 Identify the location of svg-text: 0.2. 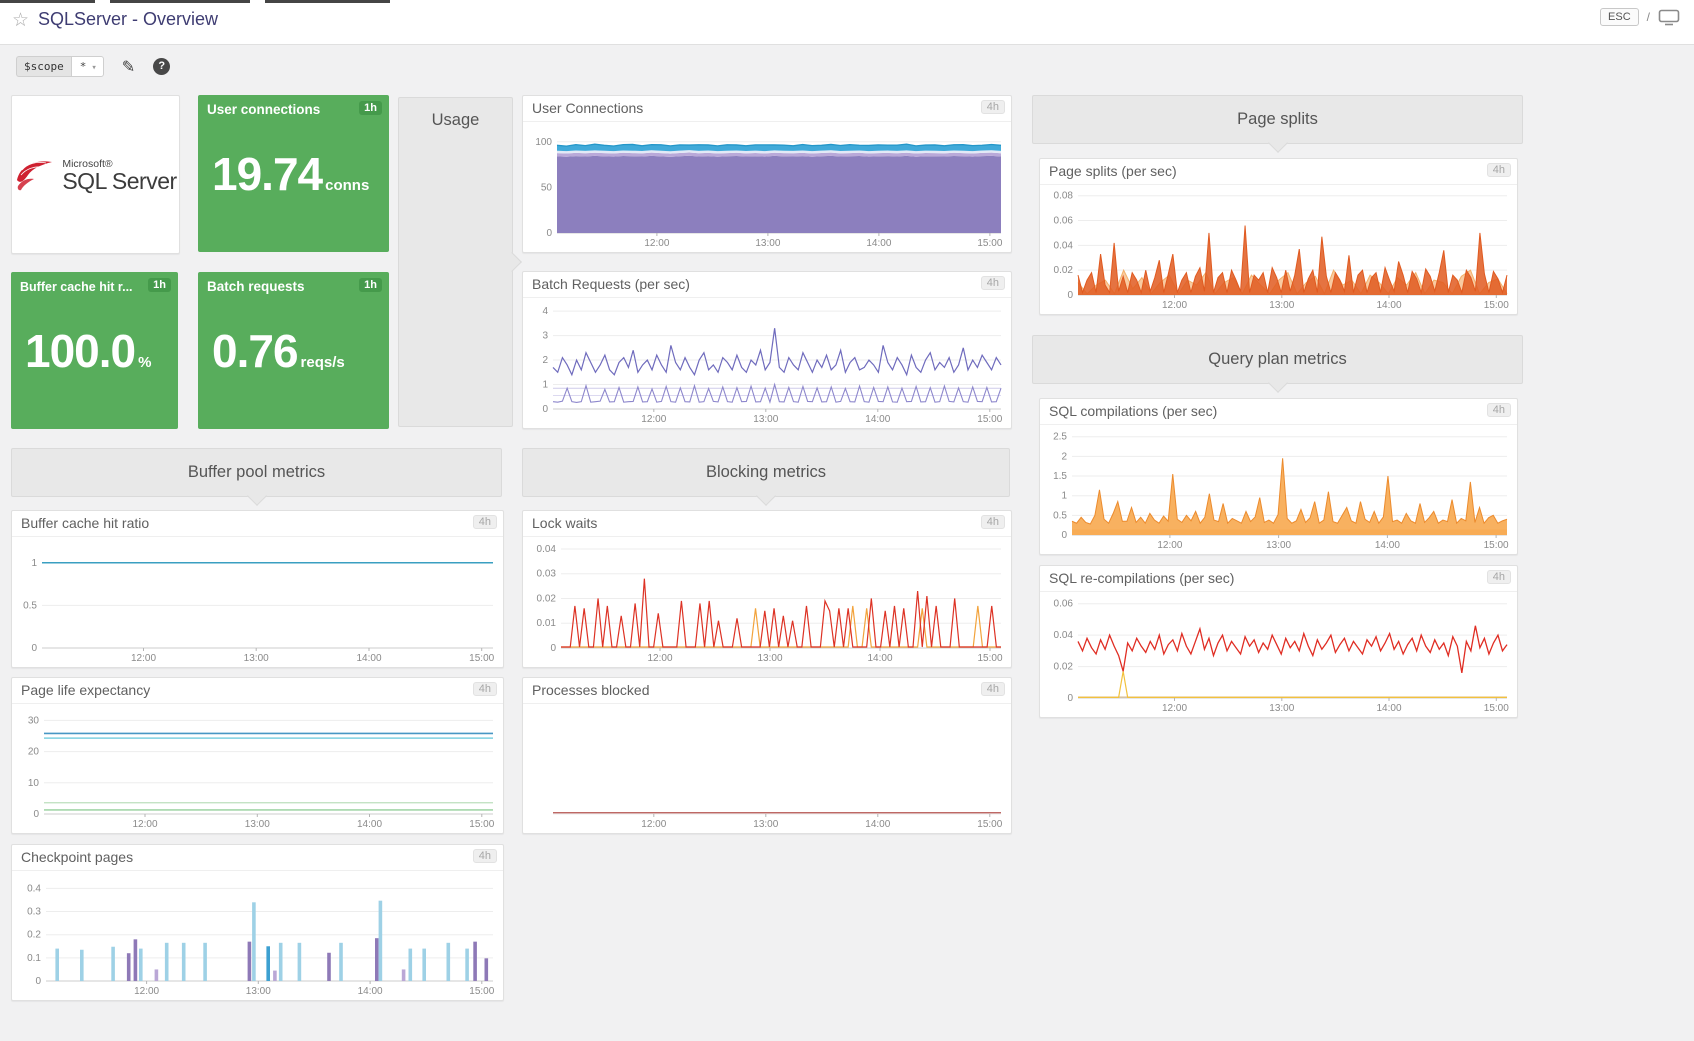
(34, 935).